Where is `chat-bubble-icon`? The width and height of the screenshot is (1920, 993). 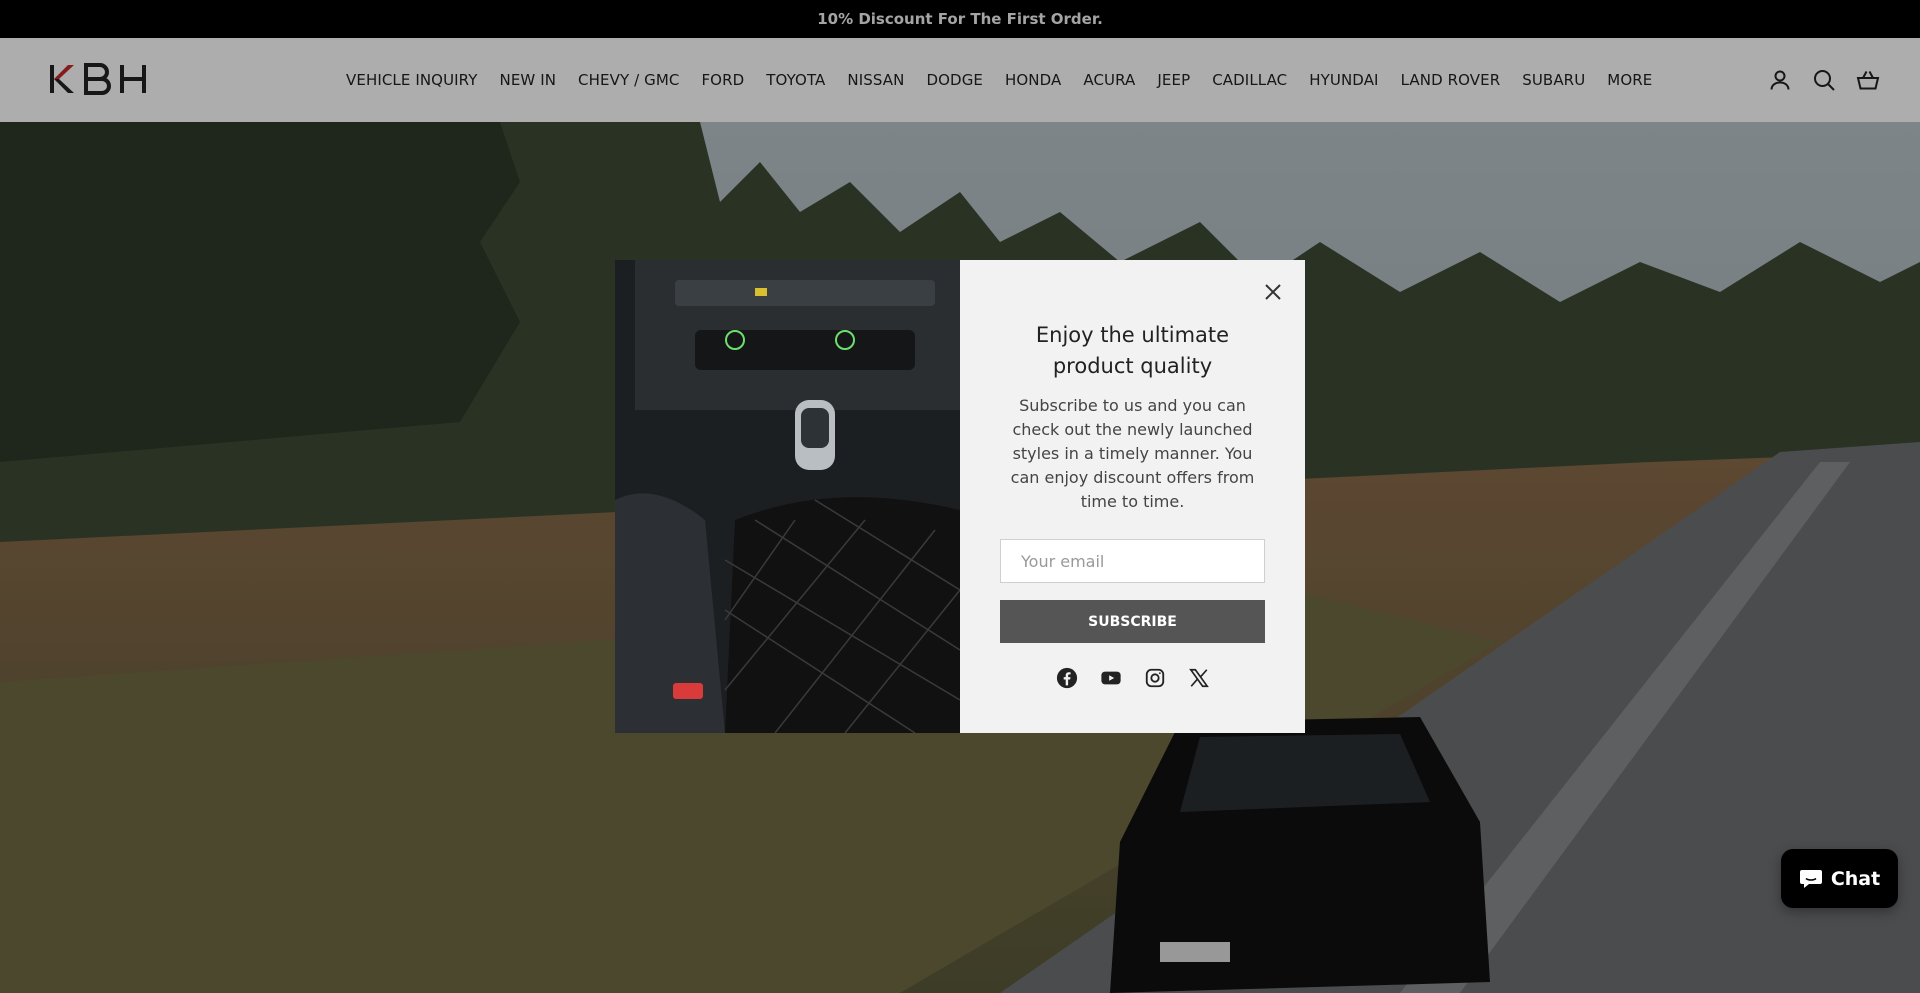 chat-bubble-icon is located at coordinates (1810, 878).